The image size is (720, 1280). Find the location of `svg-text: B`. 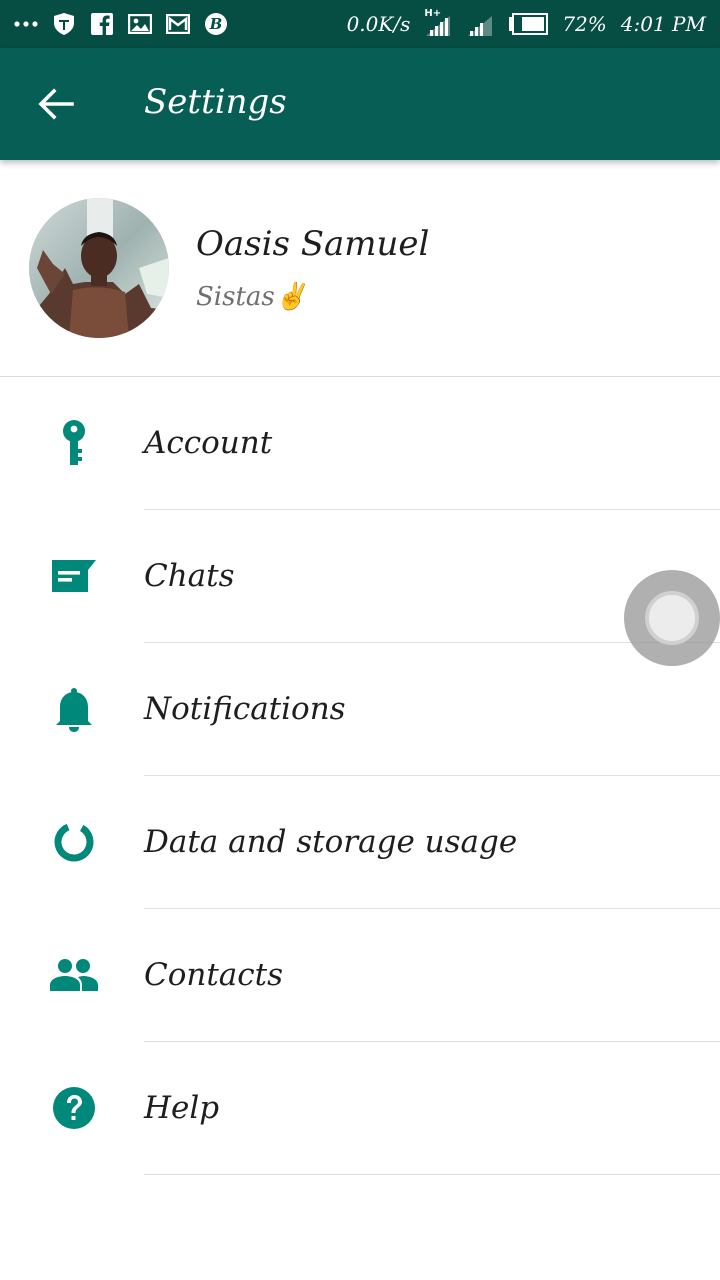

svg-text: B is located at coordinates (216, 24).